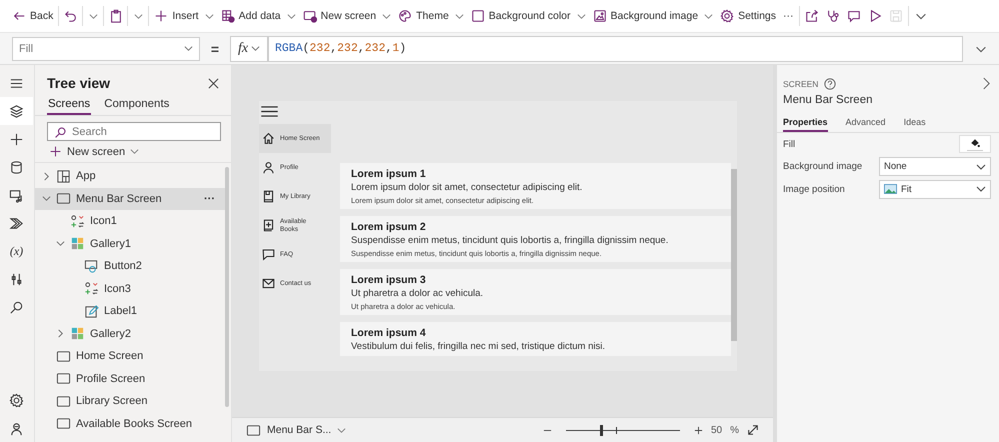  I want to click on tree-item: Library Screen, so click(130, 401).